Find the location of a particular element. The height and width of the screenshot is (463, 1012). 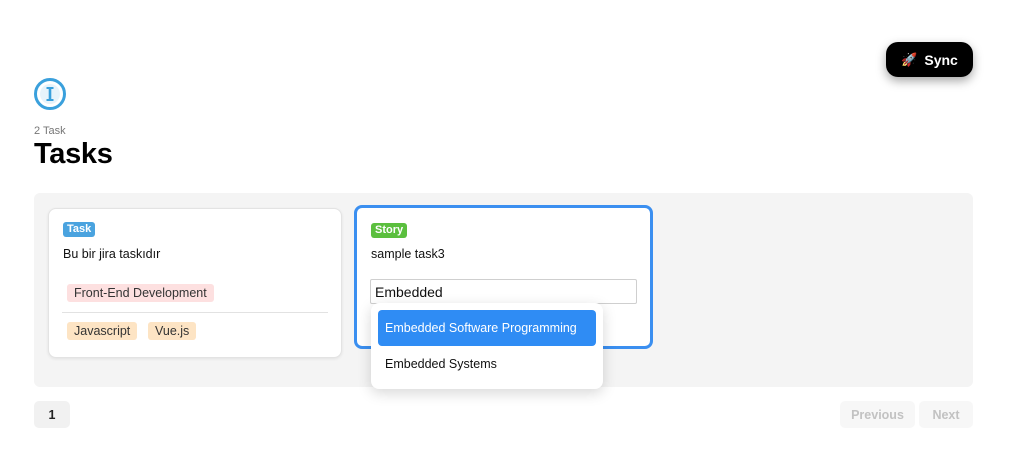

task-type-badge: Task is located at coordinates (79, 229).